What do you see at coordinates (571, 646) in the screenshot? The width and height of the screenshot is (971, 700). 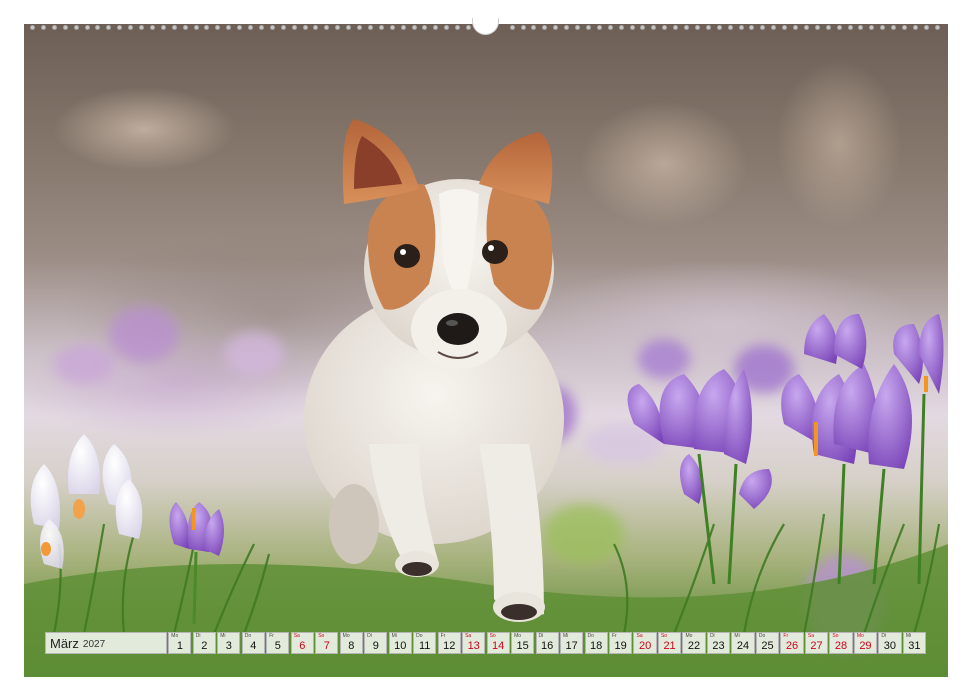 I see `day-number: 17` at bounding box center [571, 646].